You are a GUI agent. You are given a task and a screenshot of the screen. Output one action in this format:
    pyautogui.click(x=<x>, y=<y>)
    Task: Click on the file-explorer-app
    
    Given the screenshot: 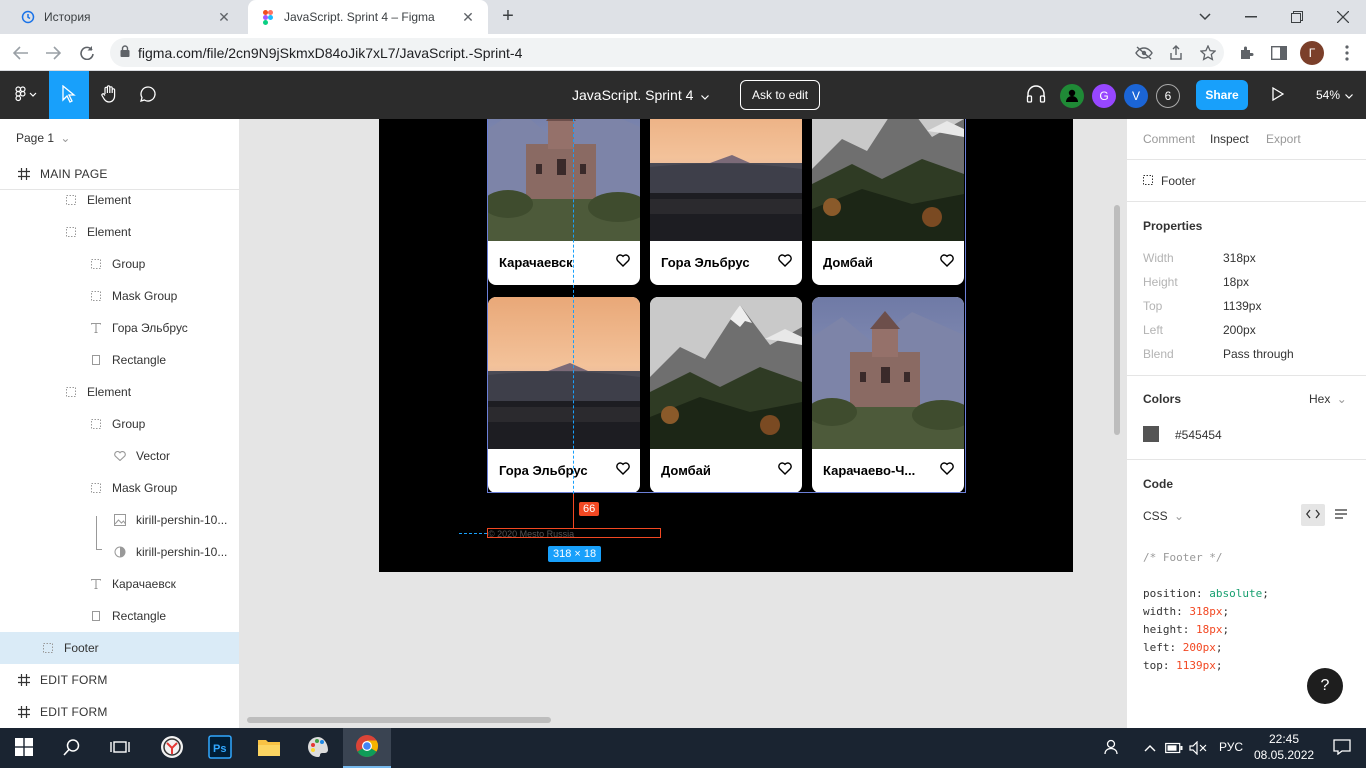 What is the action you would take?
    pyautogui.click(x=269, y=748)
    